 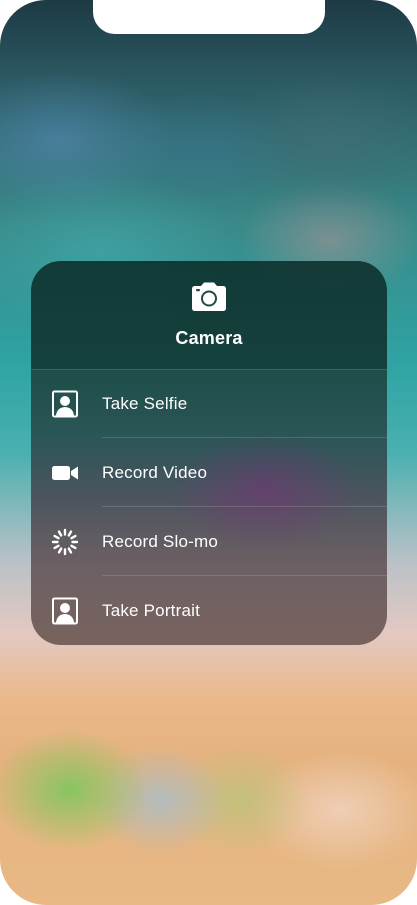 I want to click on take-selfie-action: Take Selfie, so click(x=209, y=404).